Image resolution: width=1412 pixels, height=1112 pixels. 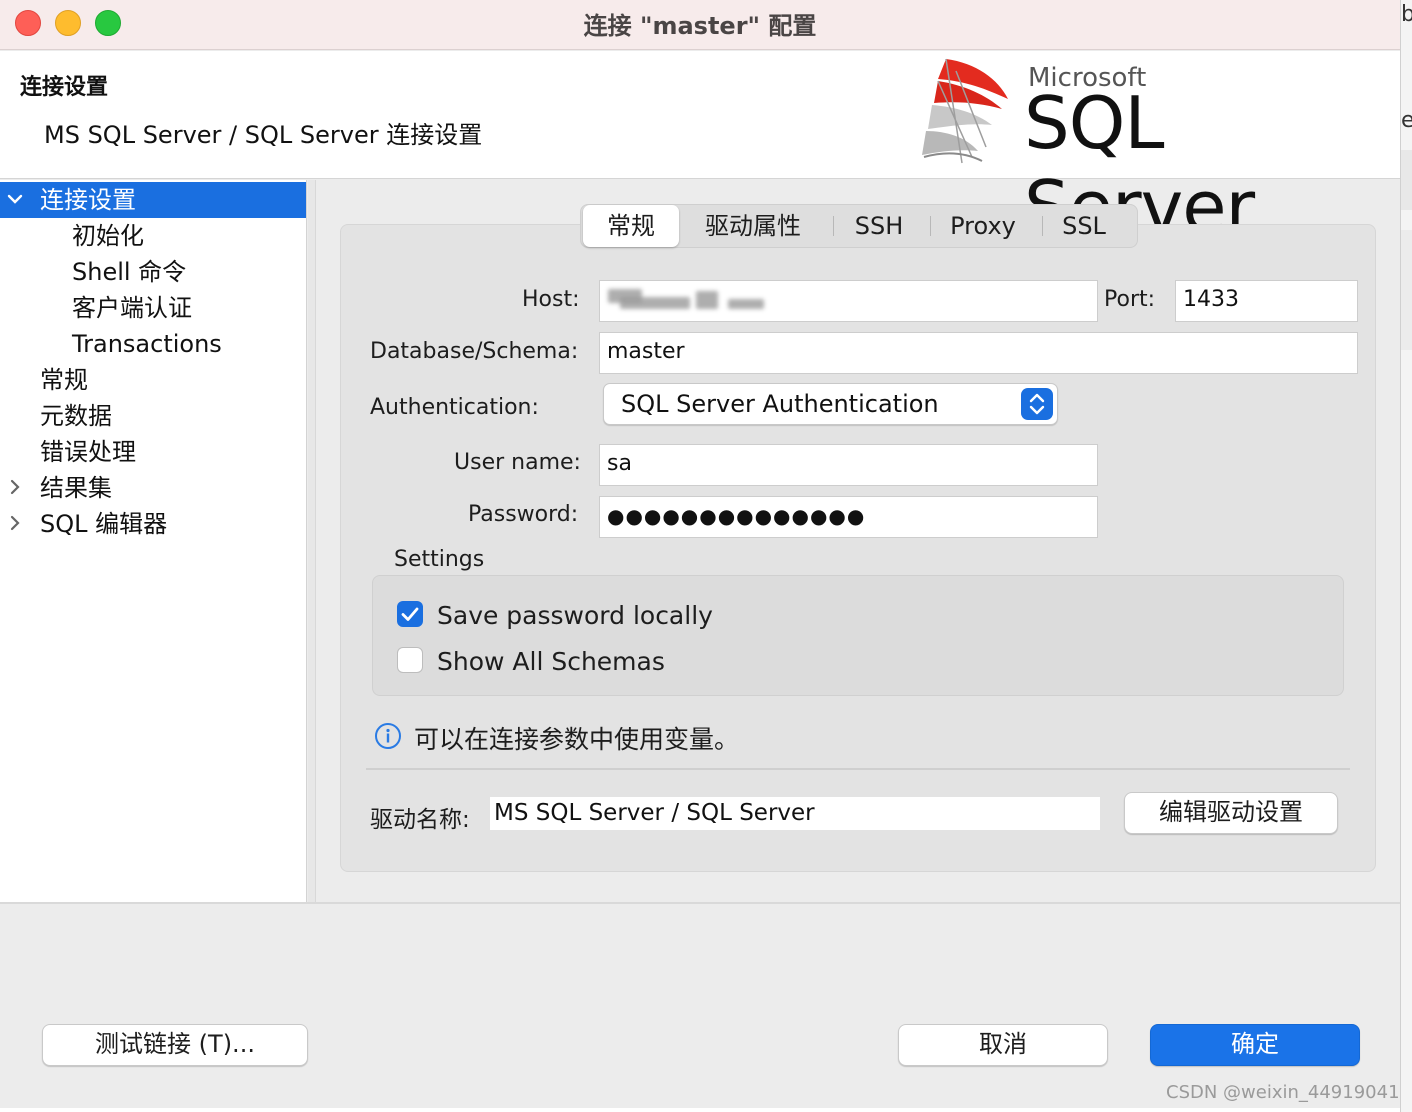 I want to click on database-input: master, so click(x=978, y=353).